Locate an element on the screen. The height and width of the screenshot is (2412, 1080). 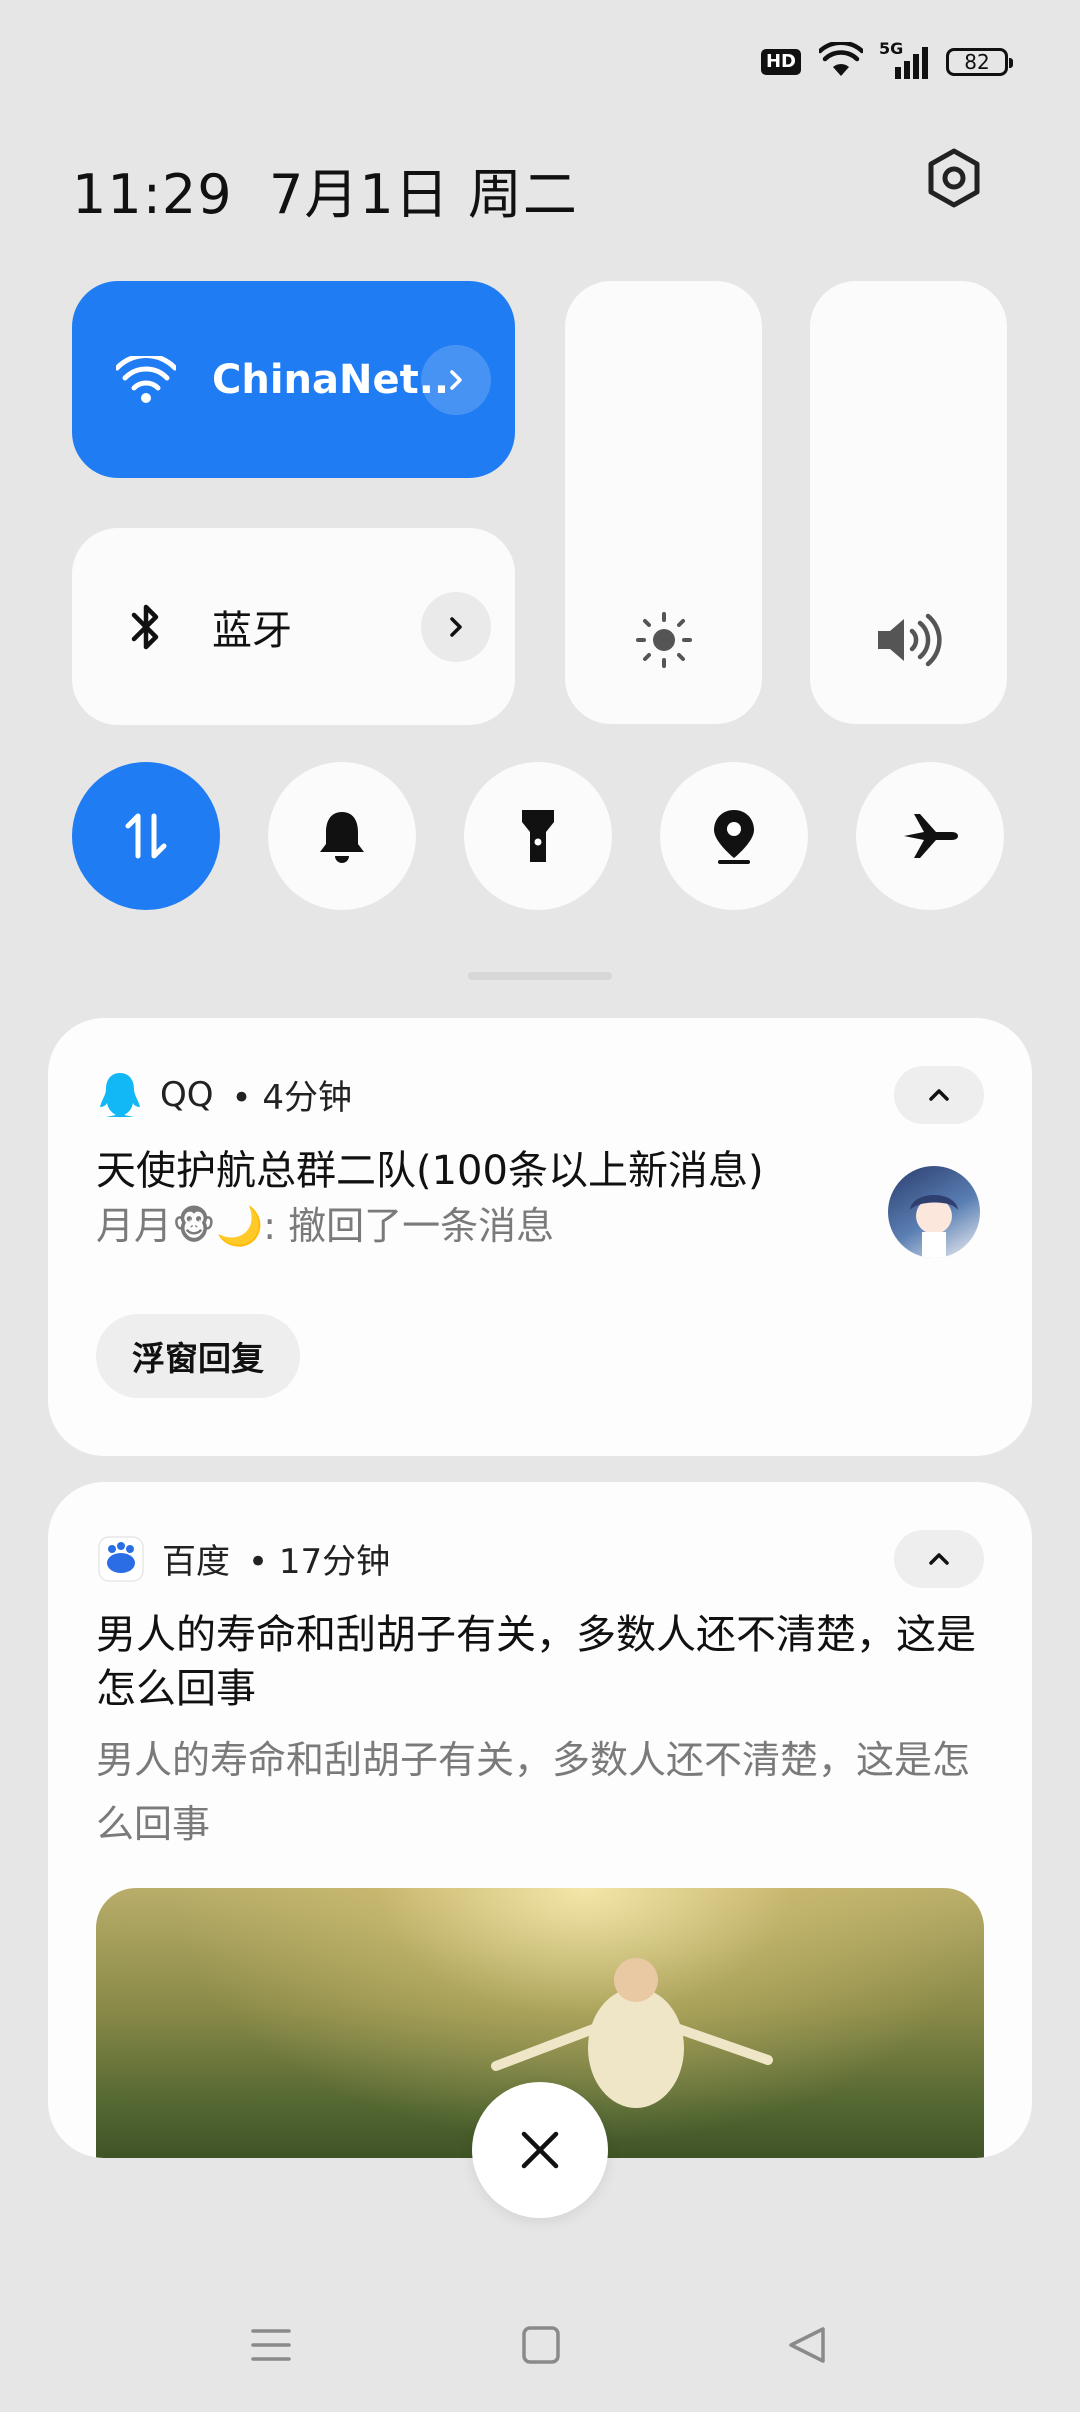
notification-header: QQ • 4分钟 is located at coordinates (225, 1094).